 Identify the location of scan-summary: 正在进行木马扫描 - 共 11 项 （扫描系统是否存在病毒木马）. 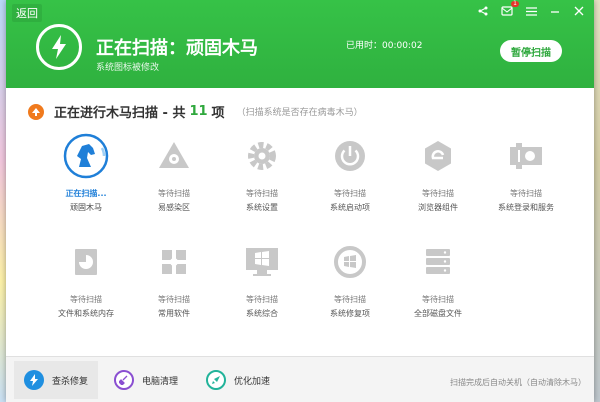
(195, 111).